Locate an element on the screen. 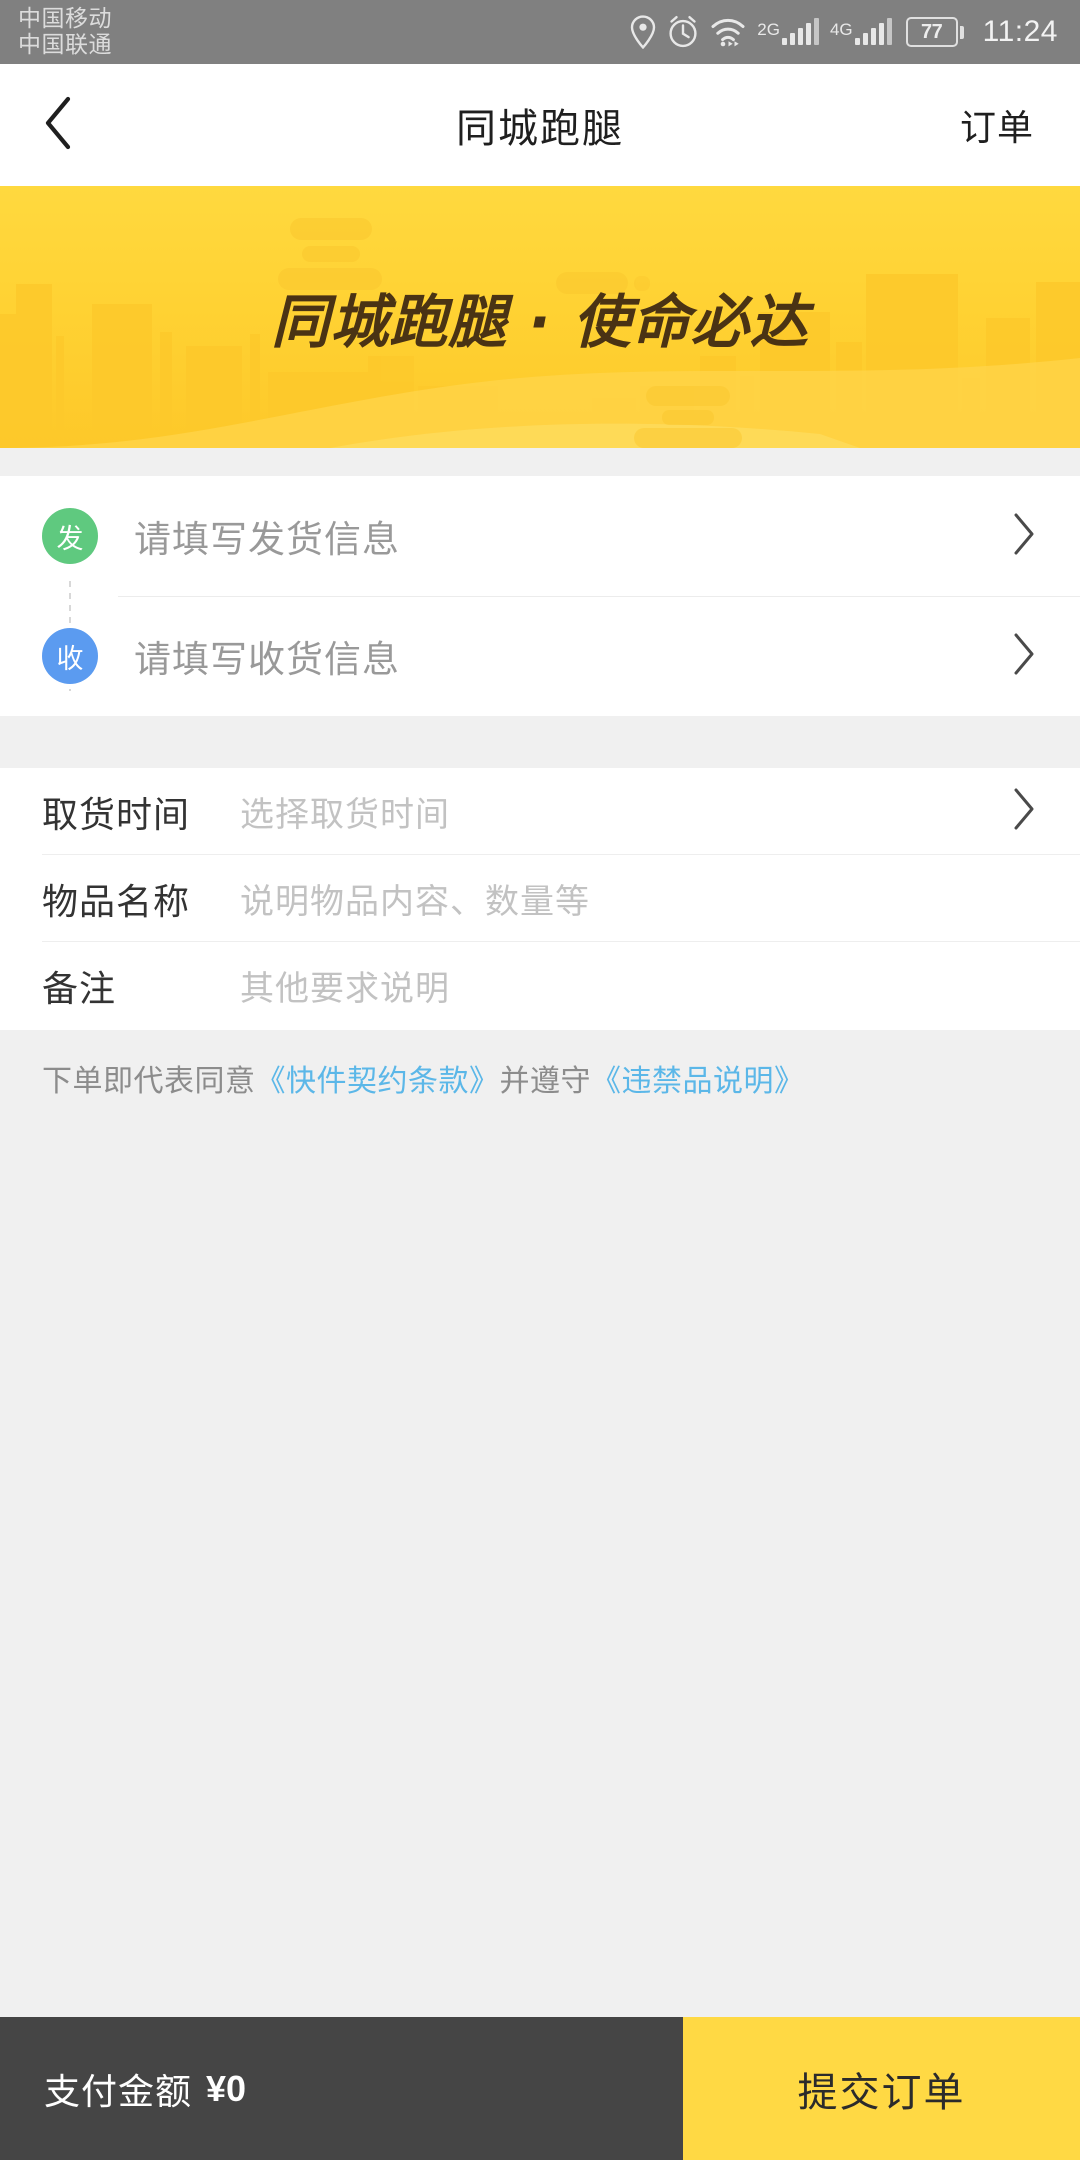 Image resolution: width=1080 pixels, height=2160 pixels. pickup-time-label: 取货时间 is located at coordinates (116, 814).